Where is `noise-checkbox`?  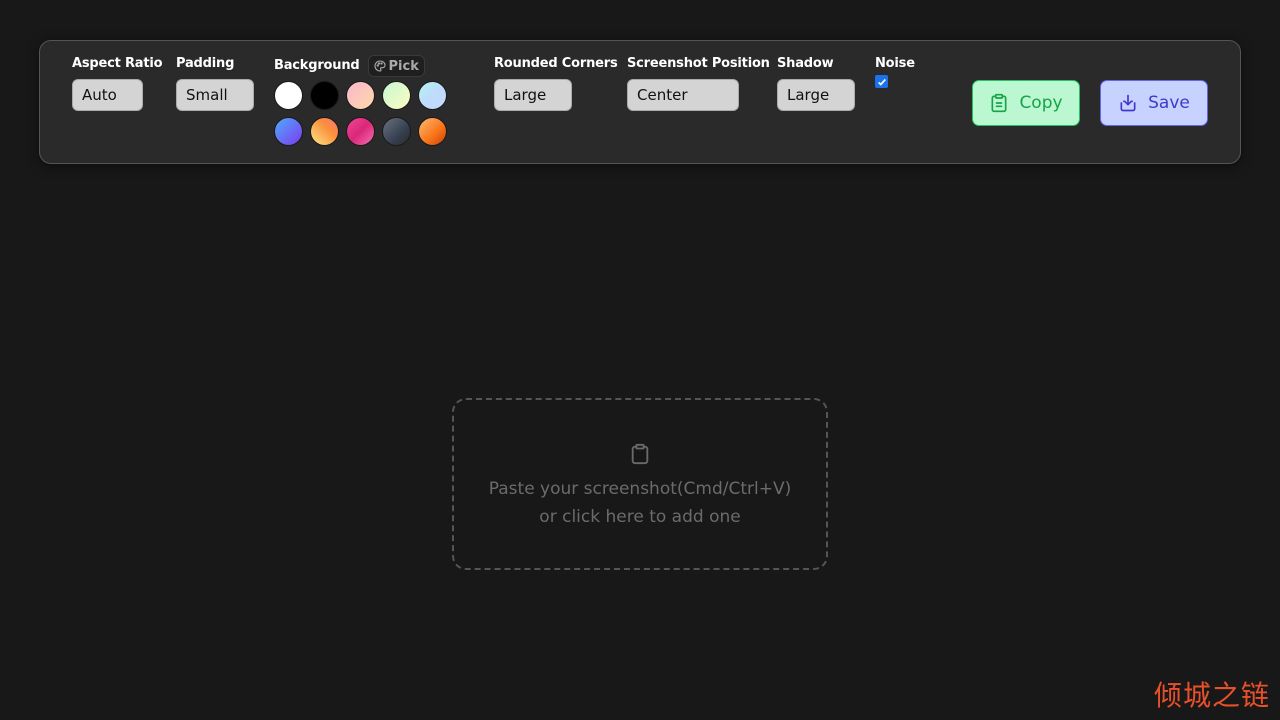
noise-checkbox is located at coordinates (881, 81).